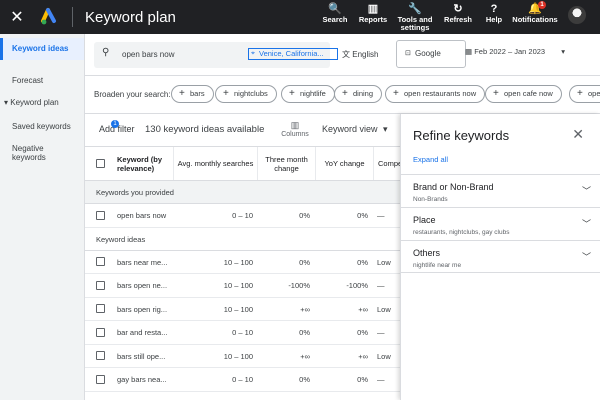  I want to click on search-icon: 🔍, so click(335, 9).